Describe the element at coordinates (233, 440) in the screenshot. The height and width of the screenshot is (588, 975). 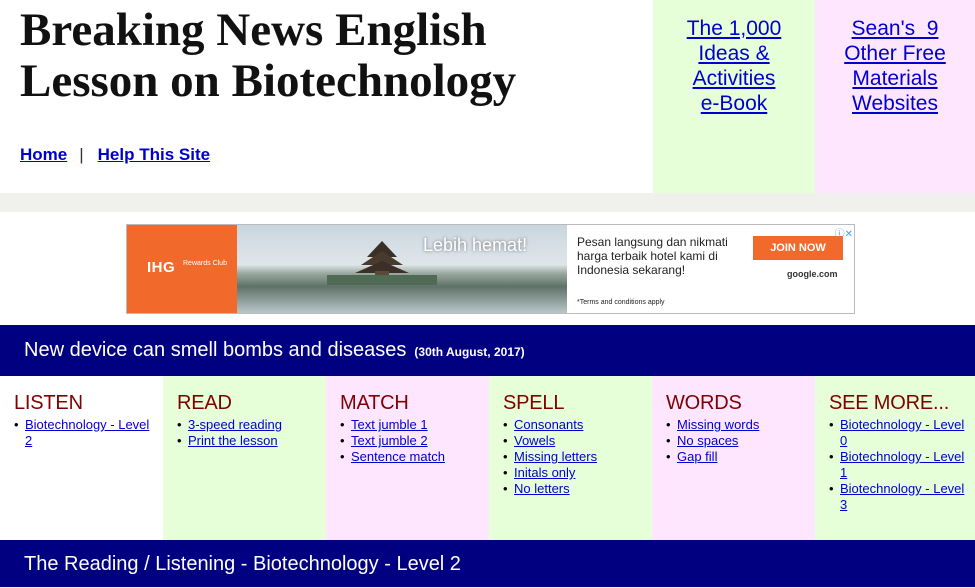
I see `print-lesson-link: Print the lesson` at that location.